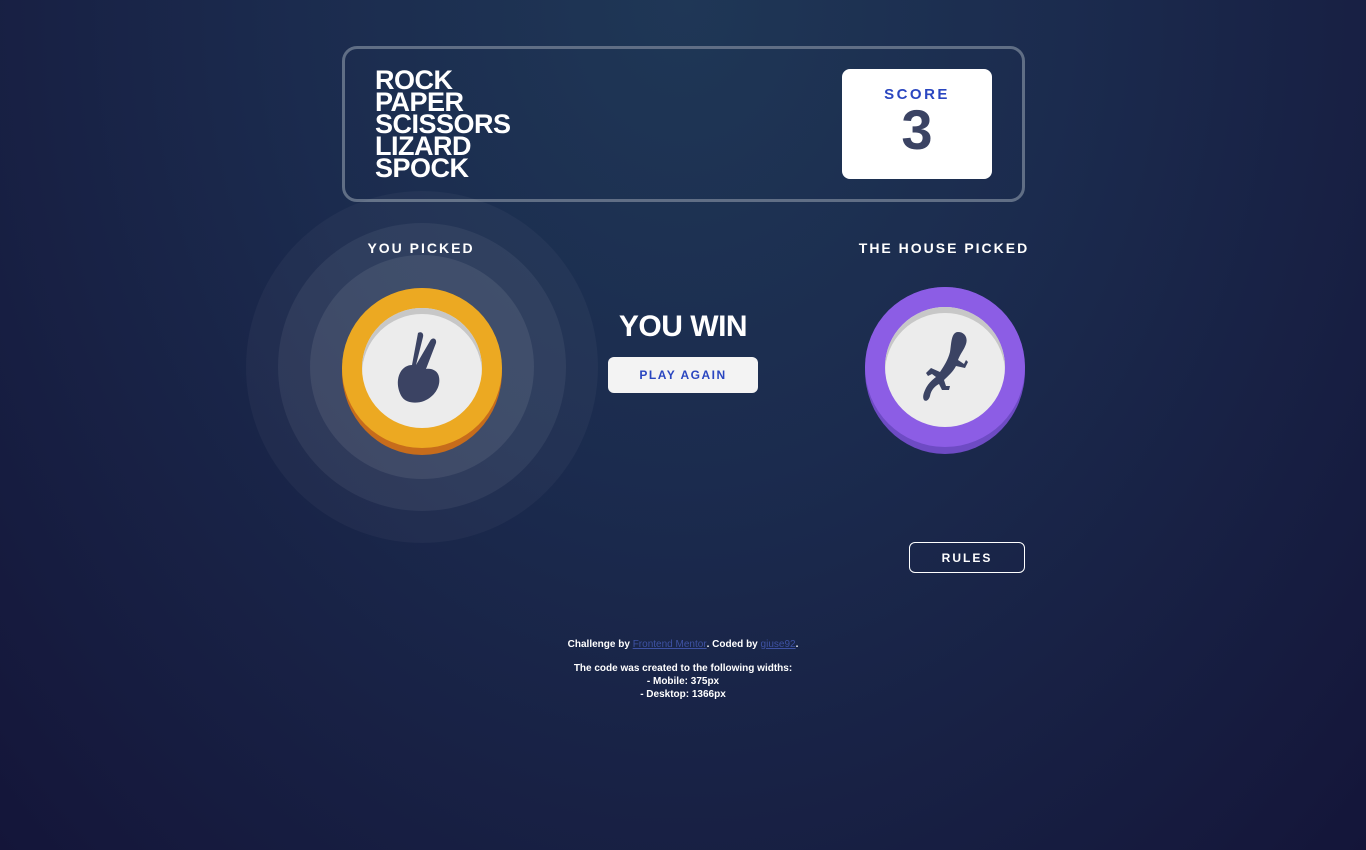 The image size is (1366, 850). I want to click on score-box: SCORE 3, so click(917, 124).